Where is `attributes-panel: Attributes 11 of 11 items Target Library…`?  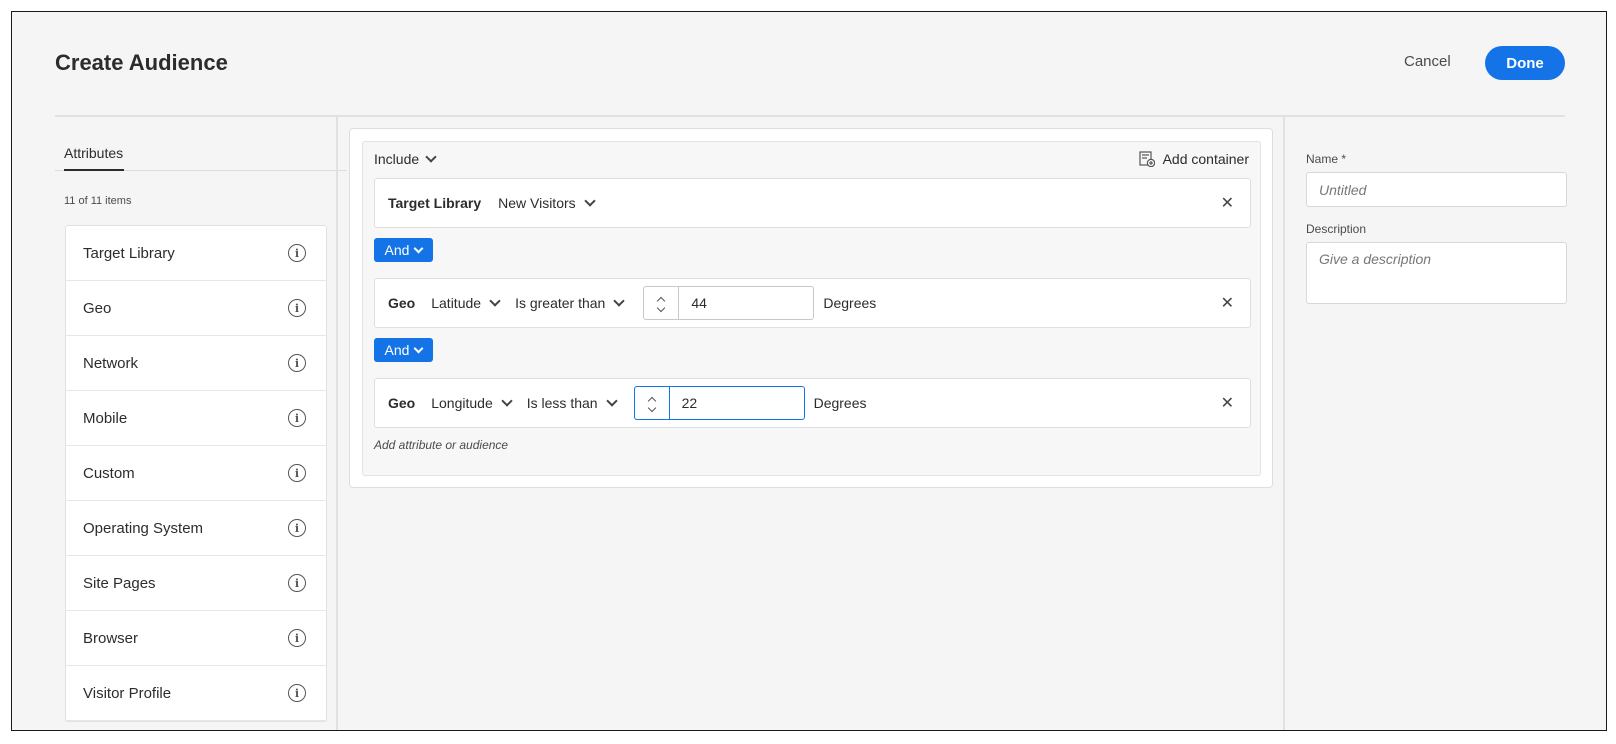 attributes-panel: Attributes 11 of 11 items Target Library… is located at coordinates (201, 423).